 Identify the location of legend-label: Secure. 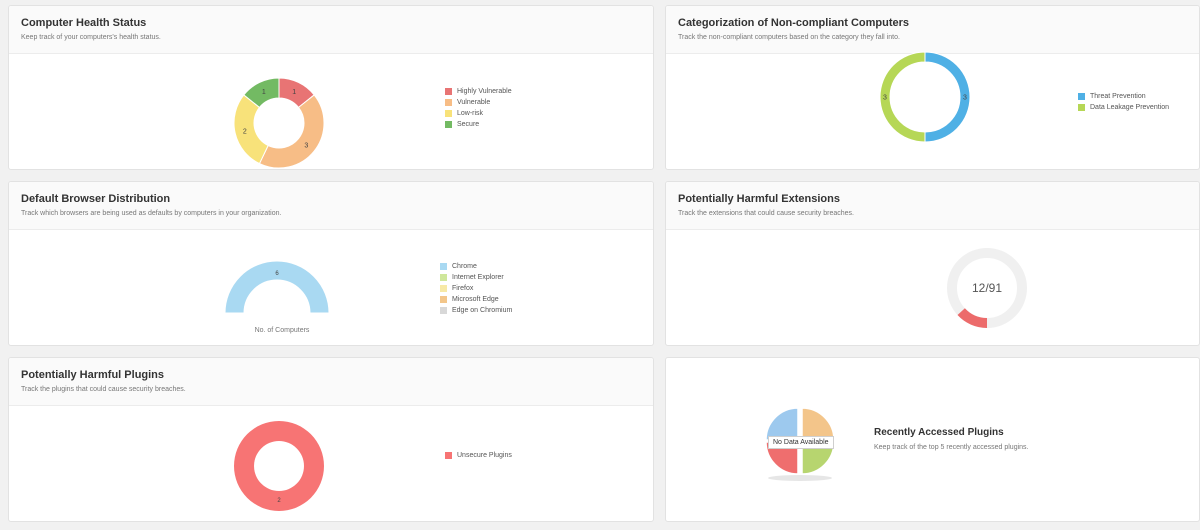
(468, 124).